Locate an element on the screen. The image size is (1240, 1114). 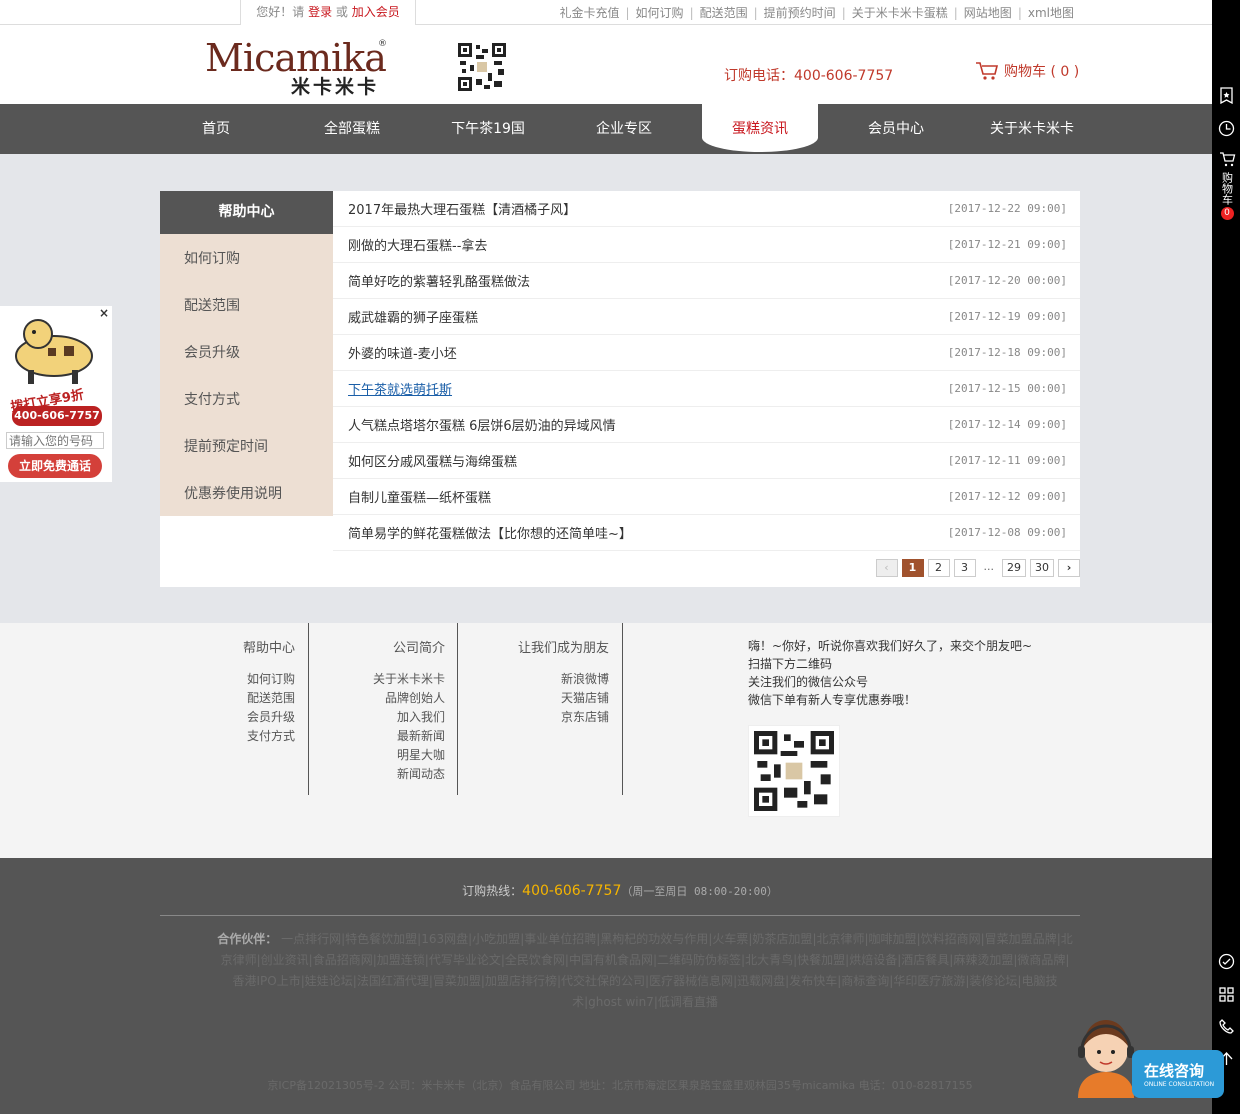
footer-link: 明星大咖 is located at coordinates (377, 755).